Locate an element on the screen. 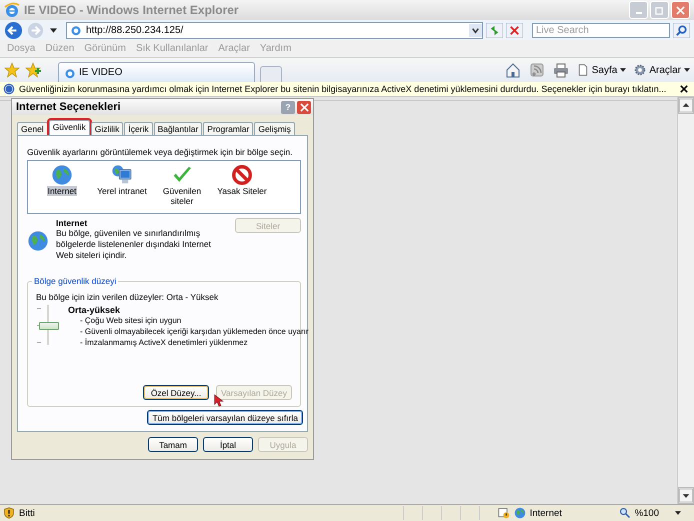 The width and height of the screenshot is (694, 521). dialog-tab: Güvenlik is located at coordinates (69, 127).